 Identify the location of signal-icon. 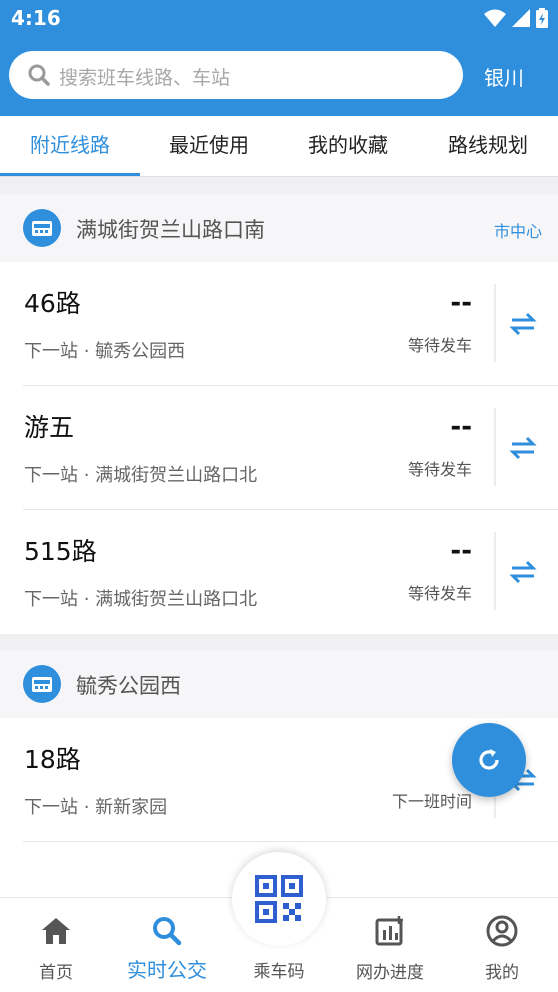
(521, 18).